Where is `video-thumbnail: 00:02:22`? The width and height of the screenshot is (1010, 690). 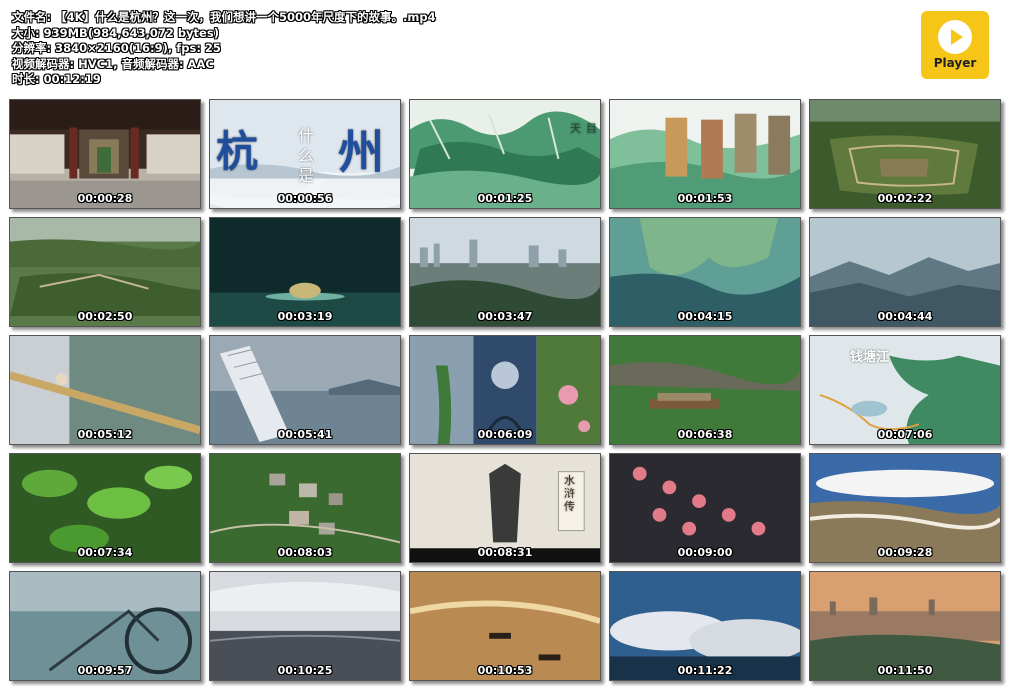 video-thumbnail: 00:02:22 is located at coordinates (905, 154).